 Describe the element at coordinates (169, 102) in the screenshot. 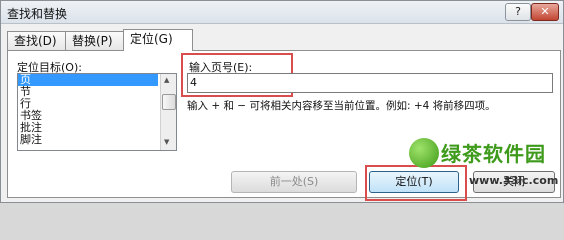

I see `scroll-thumb` at that location.